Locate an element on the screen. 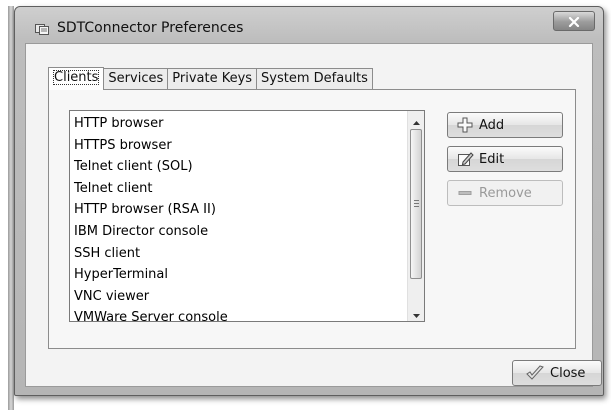  remove-button-label: Remove is located at coordinates (505, 193).